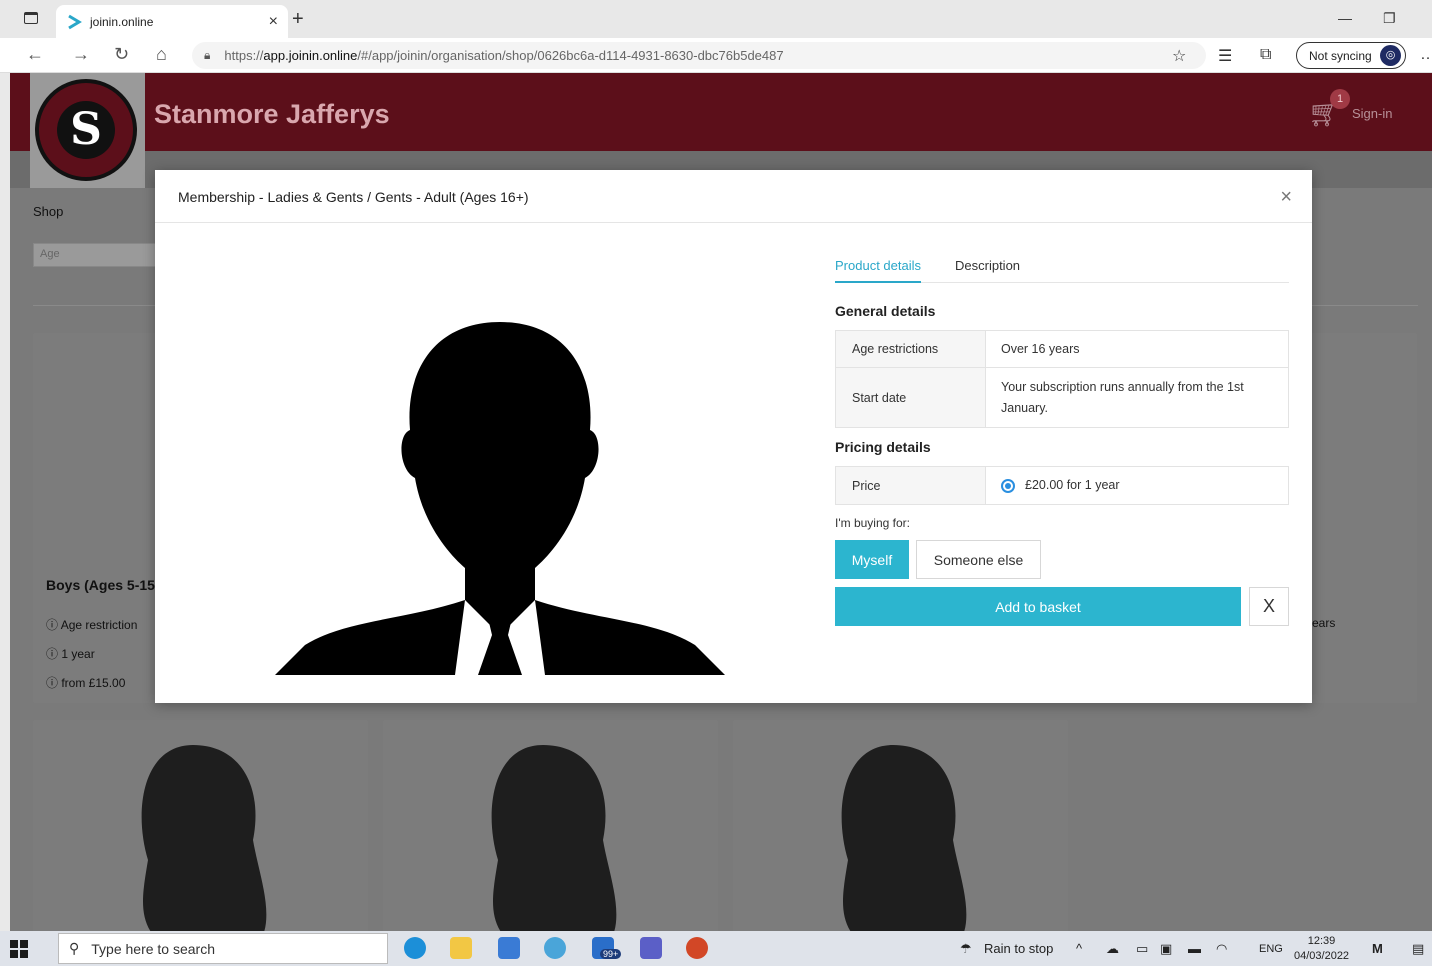 The width and height of the screenshot is (1432, 966). I want to click on modal-close-icon: ×, so click(1286, 197).